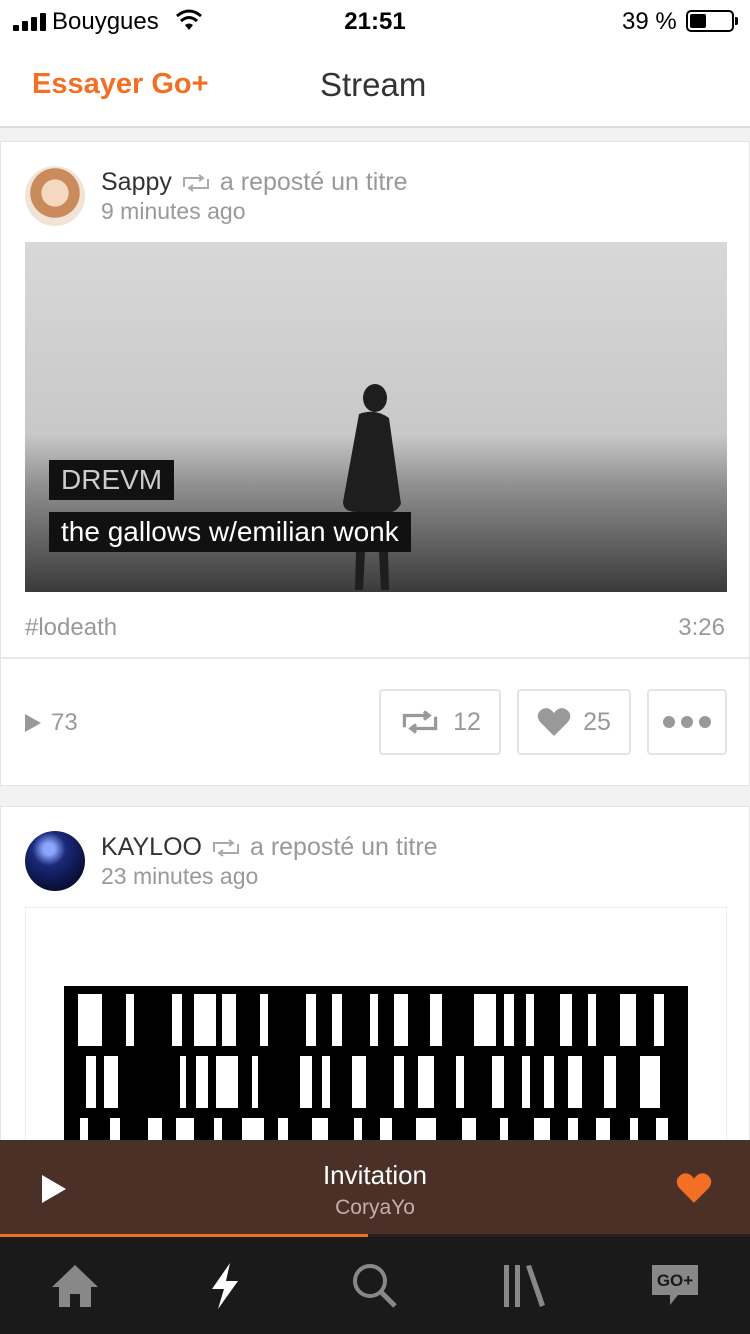 The height and width of the screenshot is (1334, 750). I want to click on username: Sappy, so click(136, 182).